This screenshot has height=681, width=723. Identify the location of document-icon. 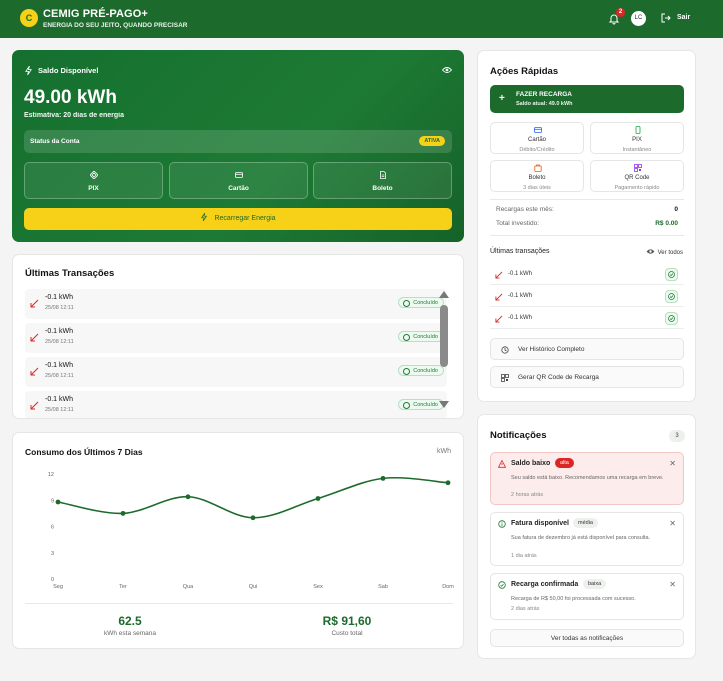
(383, 175).